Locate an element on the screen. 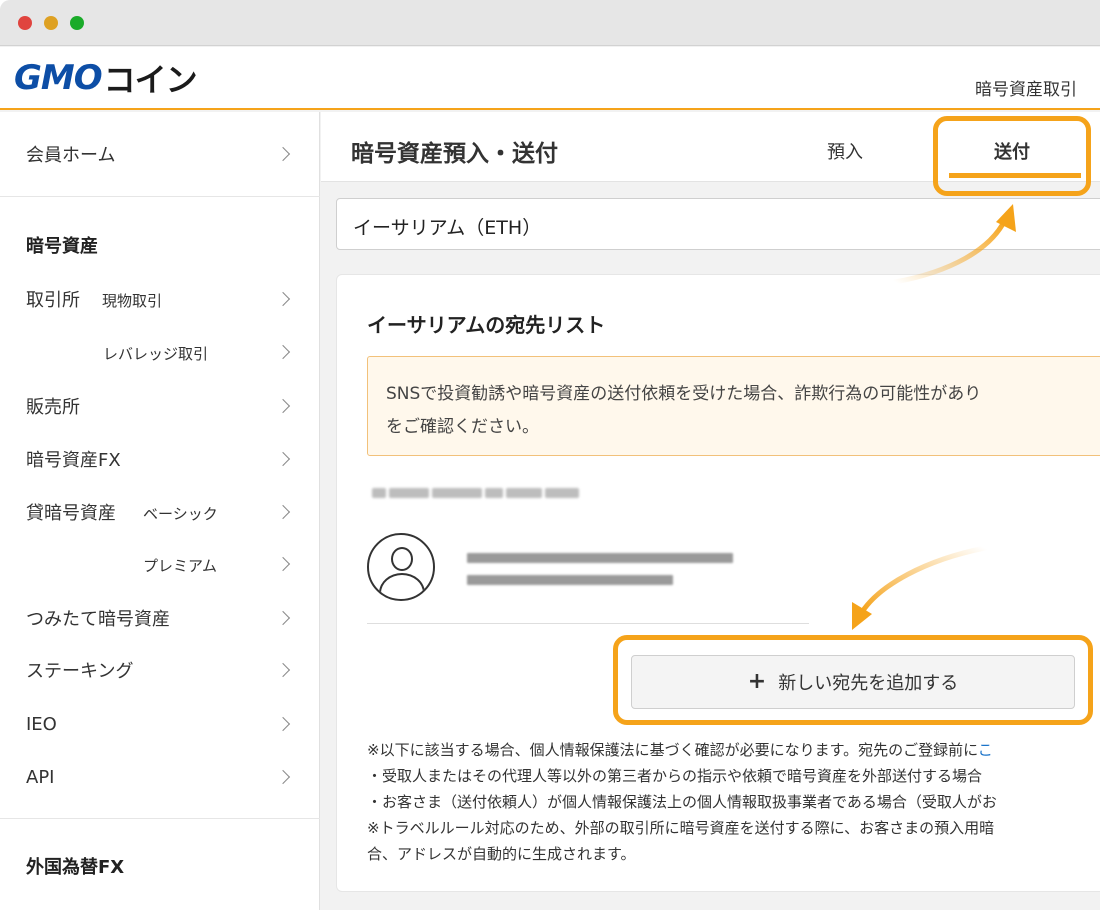  zoom-window-button is located at coordinates (77, 23).